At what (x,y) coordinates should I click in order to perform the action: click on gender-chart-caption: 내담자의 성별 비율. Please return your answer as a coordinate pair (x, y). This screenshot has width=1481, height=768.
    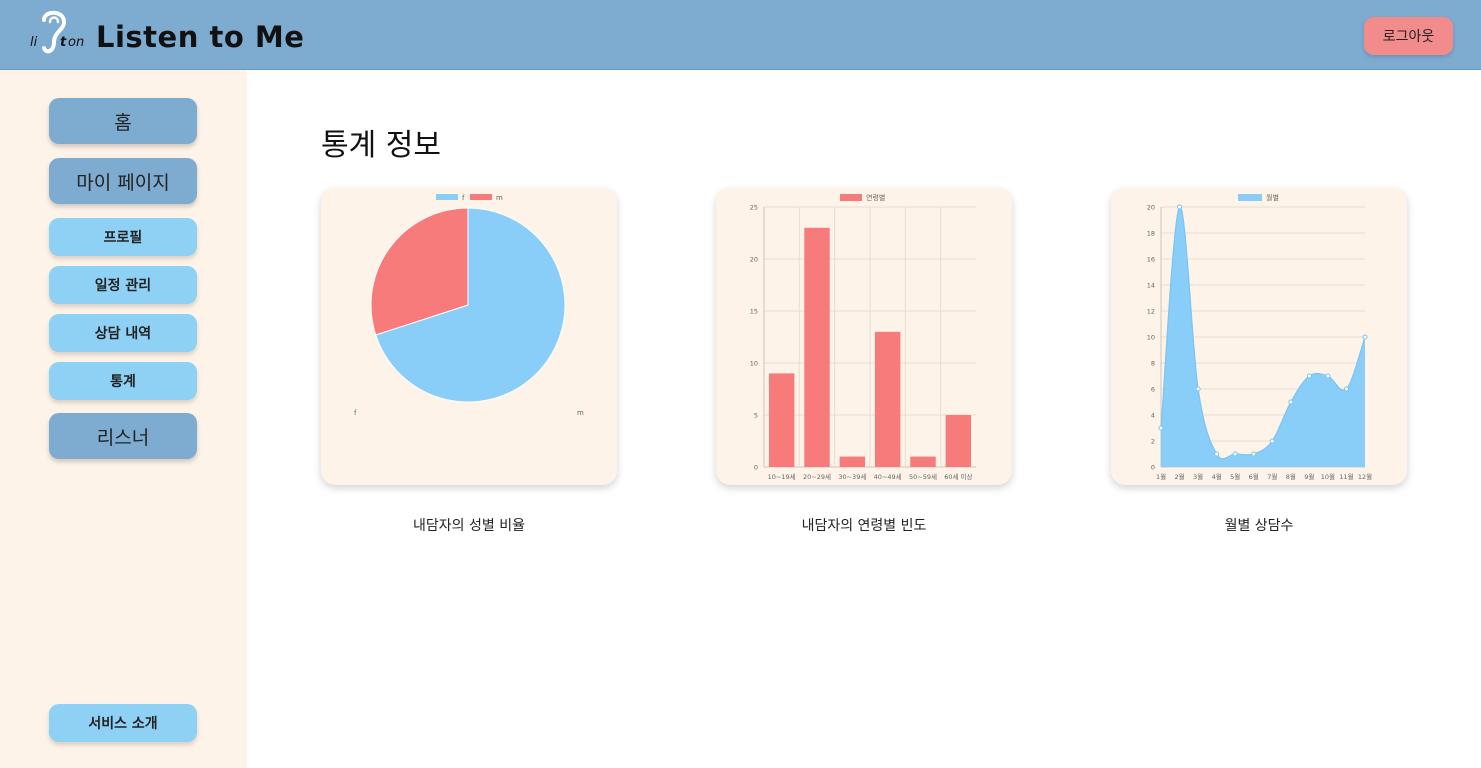
    Looking at the image, I should click on (469, 526).